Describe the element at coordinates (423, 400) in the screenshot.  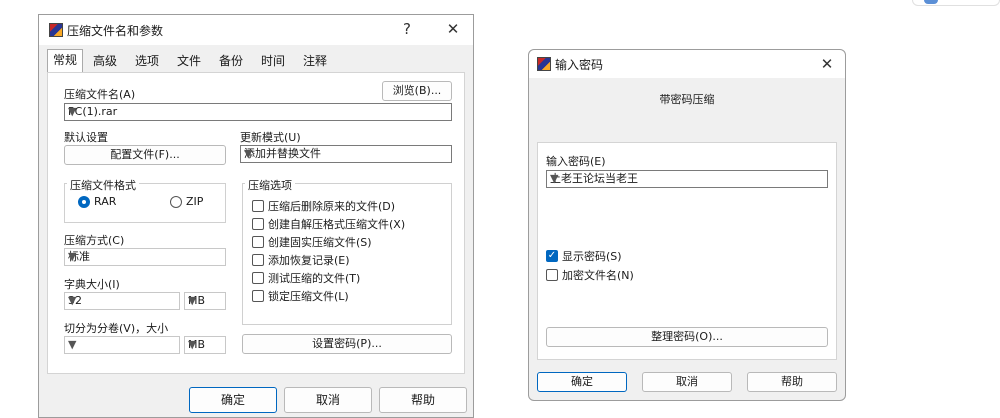
I see `help-button: 帮助` at that location.